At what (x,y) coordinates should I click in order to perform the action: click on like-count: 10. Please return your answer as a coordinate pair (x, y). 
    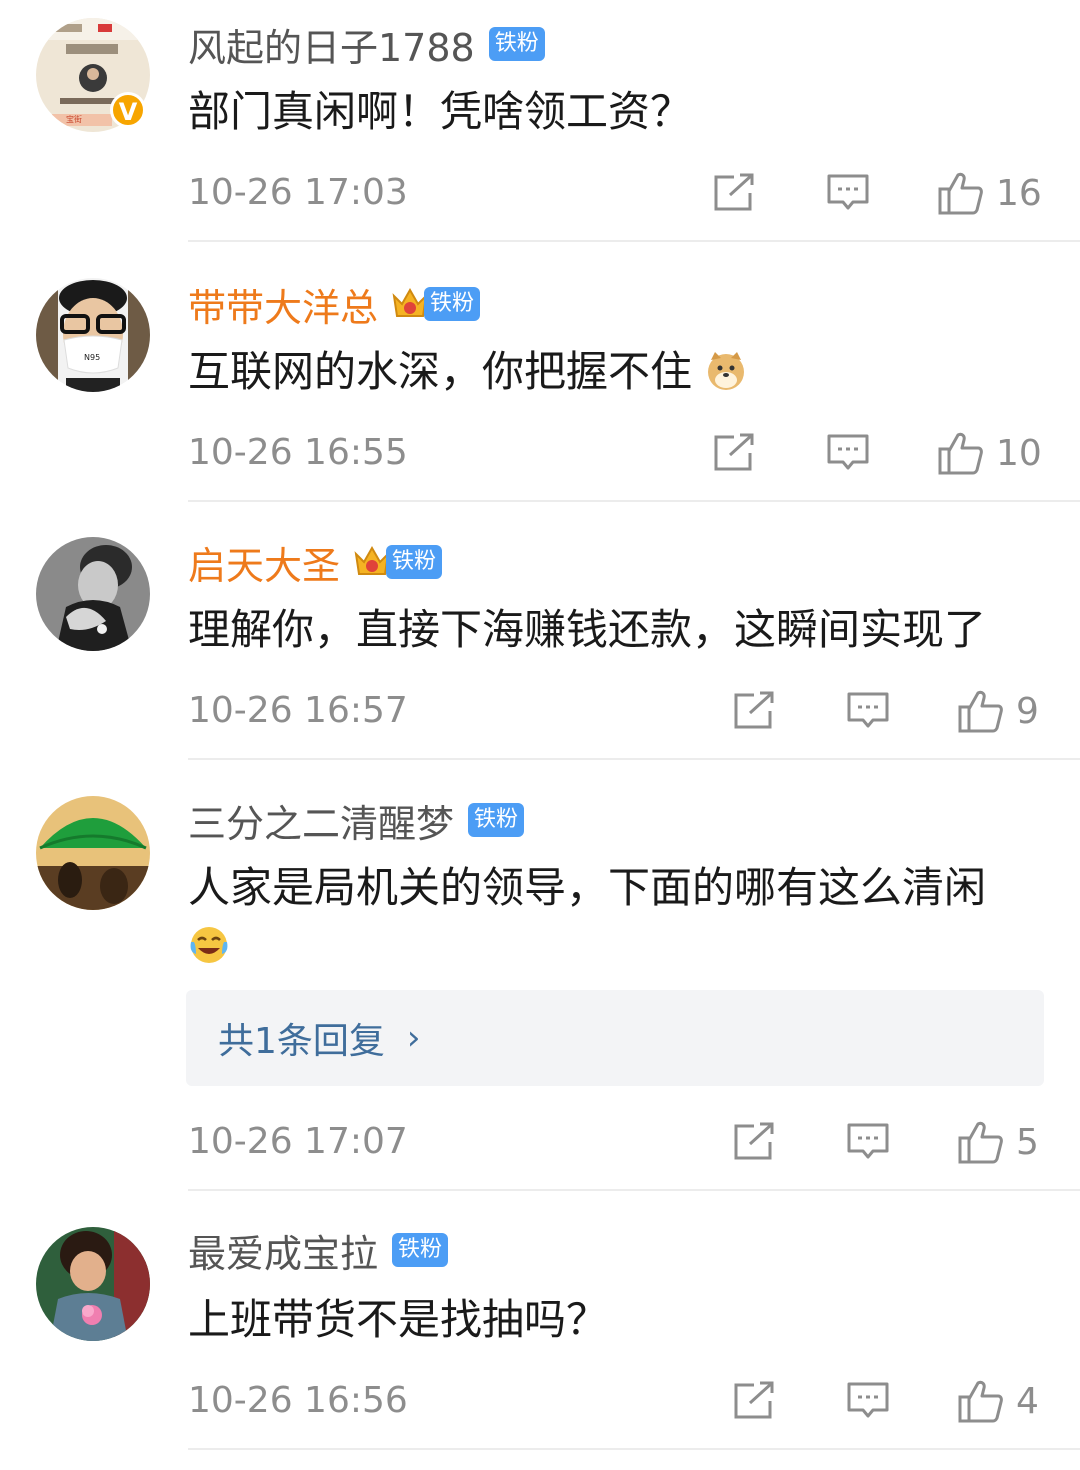
    Looking at the image, I should click on (1019, 453).